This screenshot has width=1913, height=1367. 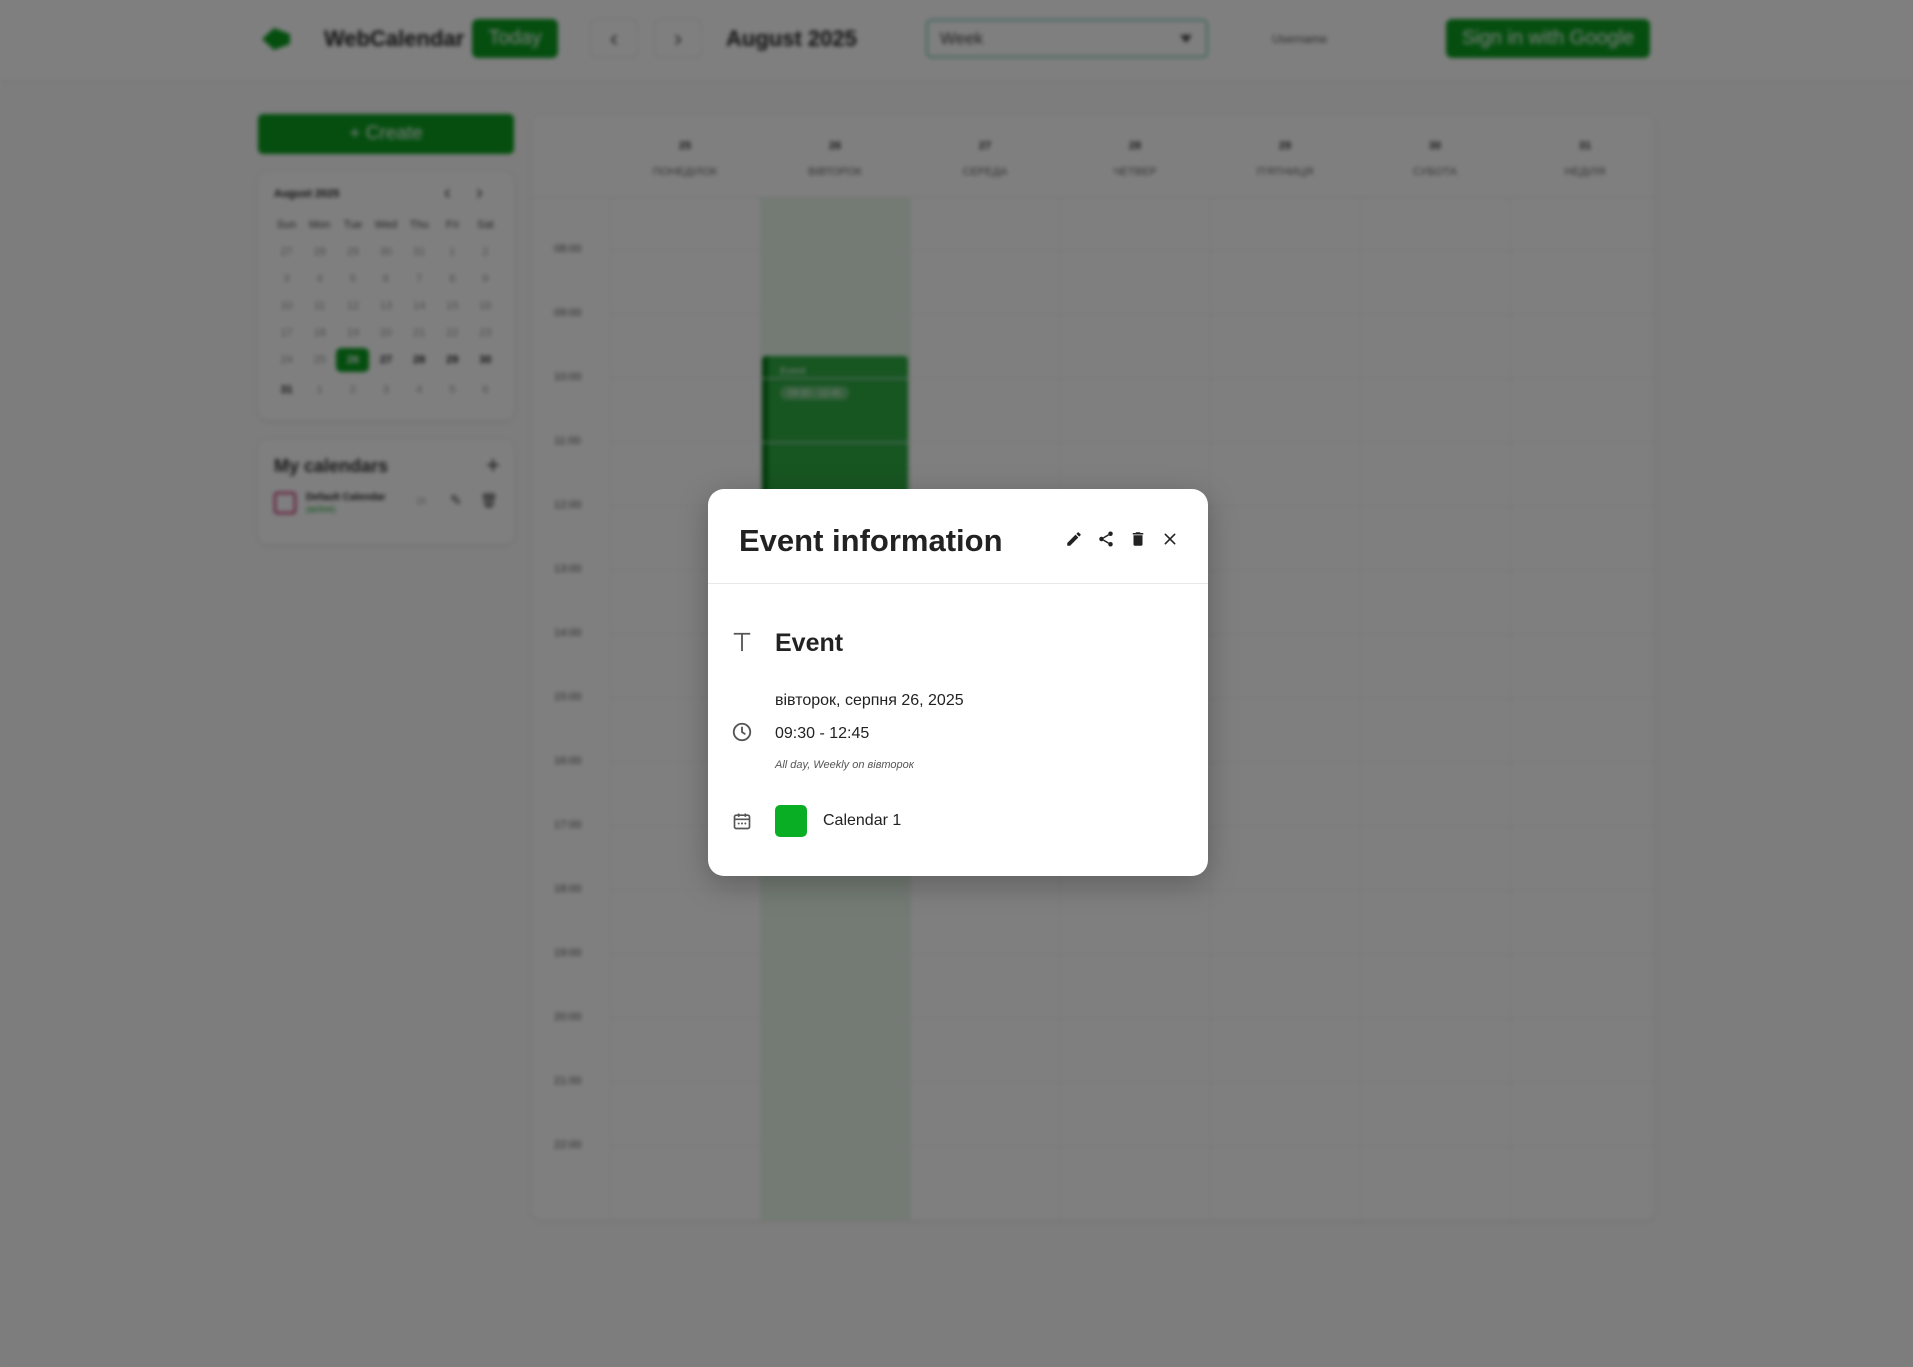 What do you see at coordinates (742, 821) in the screenshot?
I see `calendar-icon` at bounding box center [742, 821].